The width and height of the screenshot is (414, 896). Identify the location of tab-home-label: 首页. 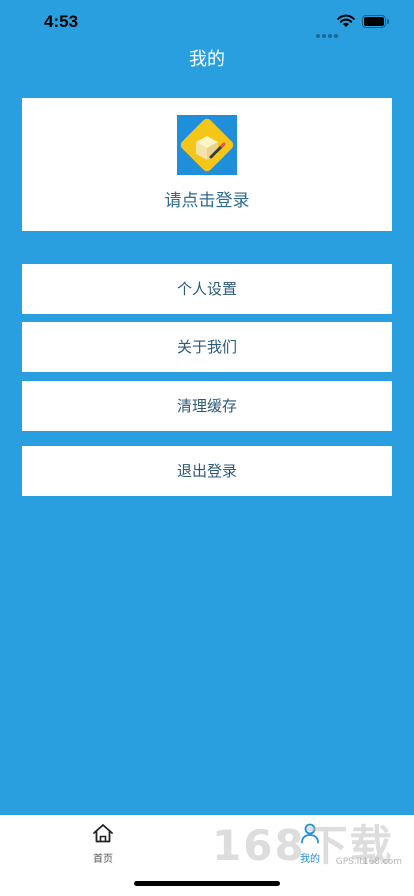
(103, 859).